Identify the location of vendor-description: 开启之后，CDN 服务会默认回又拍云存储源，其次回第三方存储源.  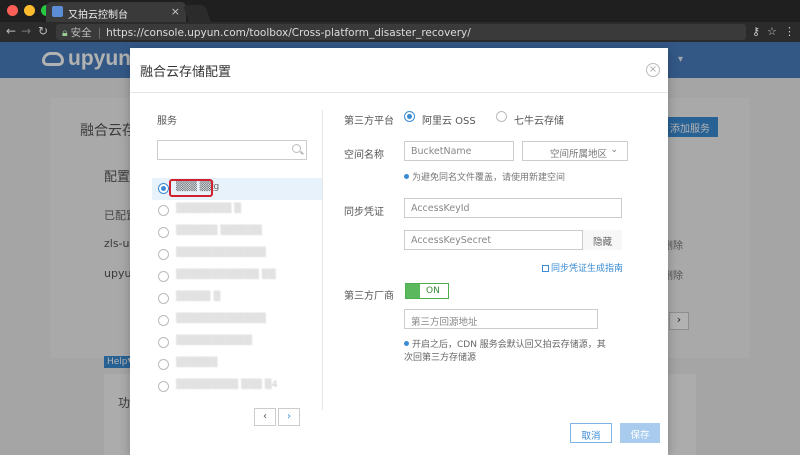
(505, 352).